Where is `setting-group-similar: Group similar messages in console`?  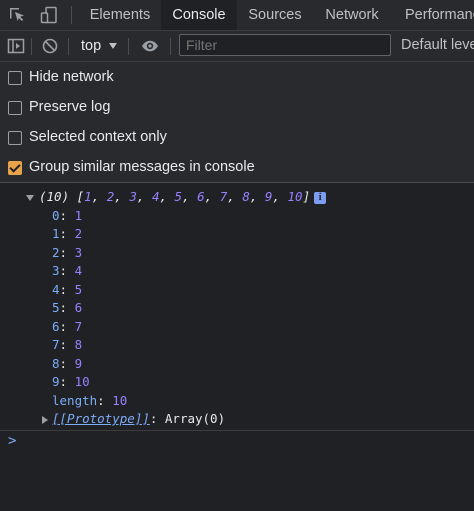 setting-group-similar: Group similar messages in console is located at coordinates (237, 168).